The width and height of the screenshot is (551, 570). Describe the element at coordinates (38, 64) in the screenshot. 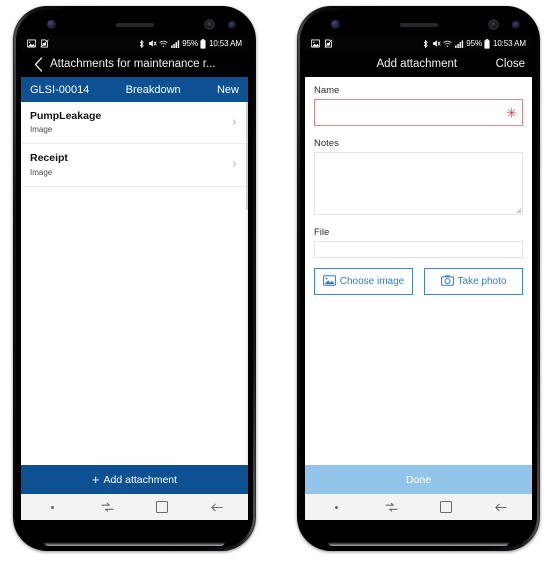

I see `back-chevron-icon` at that location.